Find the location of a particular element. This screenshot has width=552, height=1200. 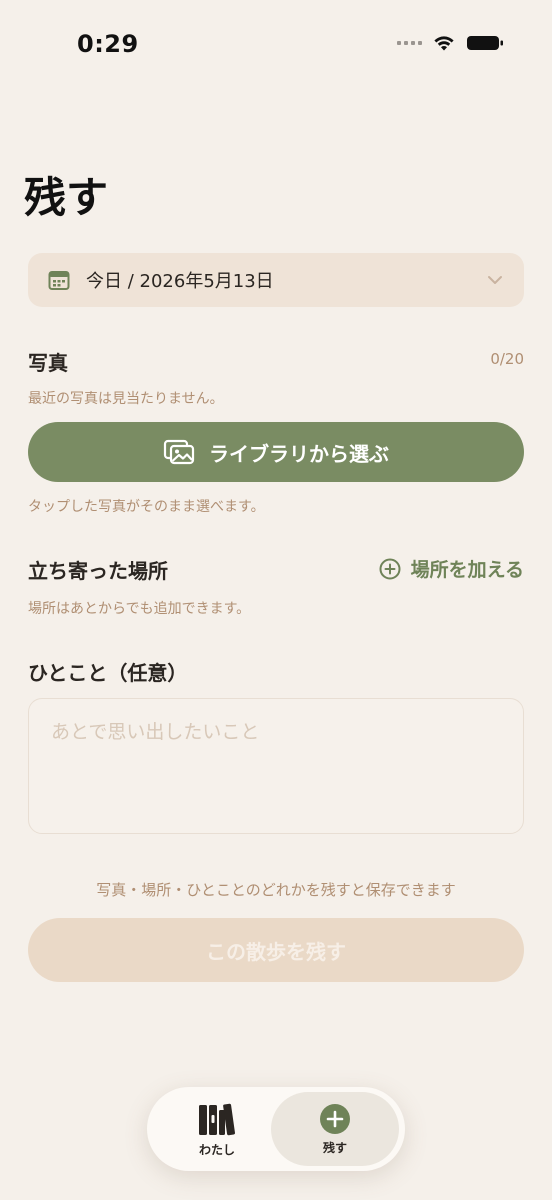

tab-add: 残す is located at coordinates (335, 1129).